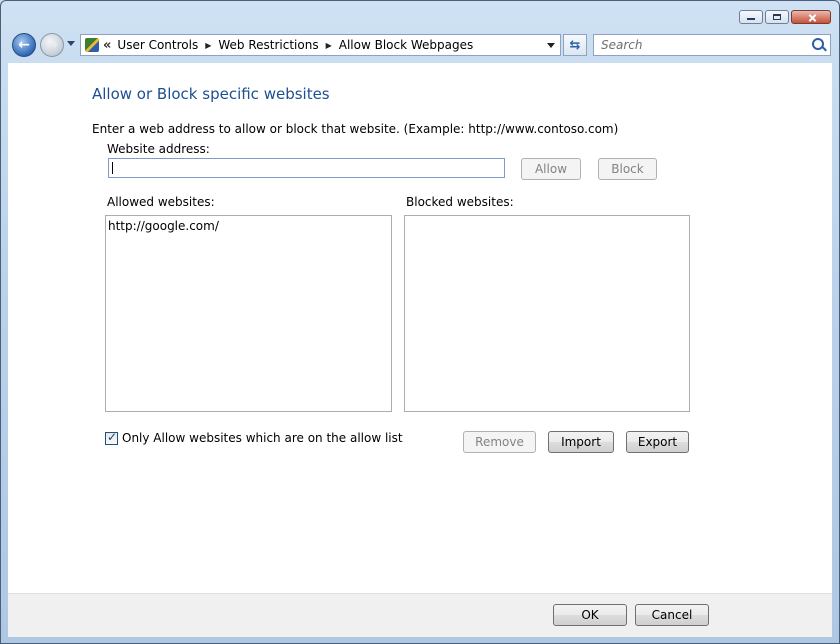 This screenshot has height=644, width=840. I want to click on cancel-button: Cancel, so click(672, 615).